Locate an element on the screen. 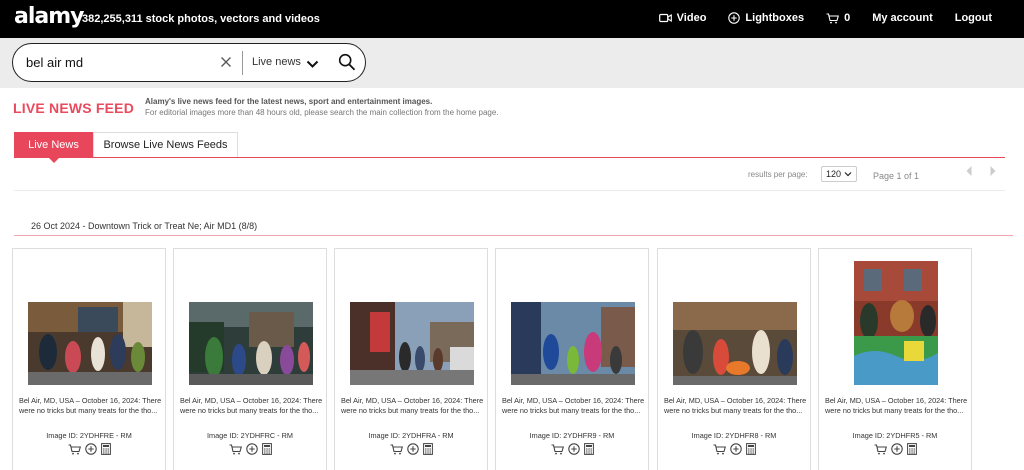  result-image-id: Image ID: 2YDHFR9 - RM is located at coordinates (572, 435).